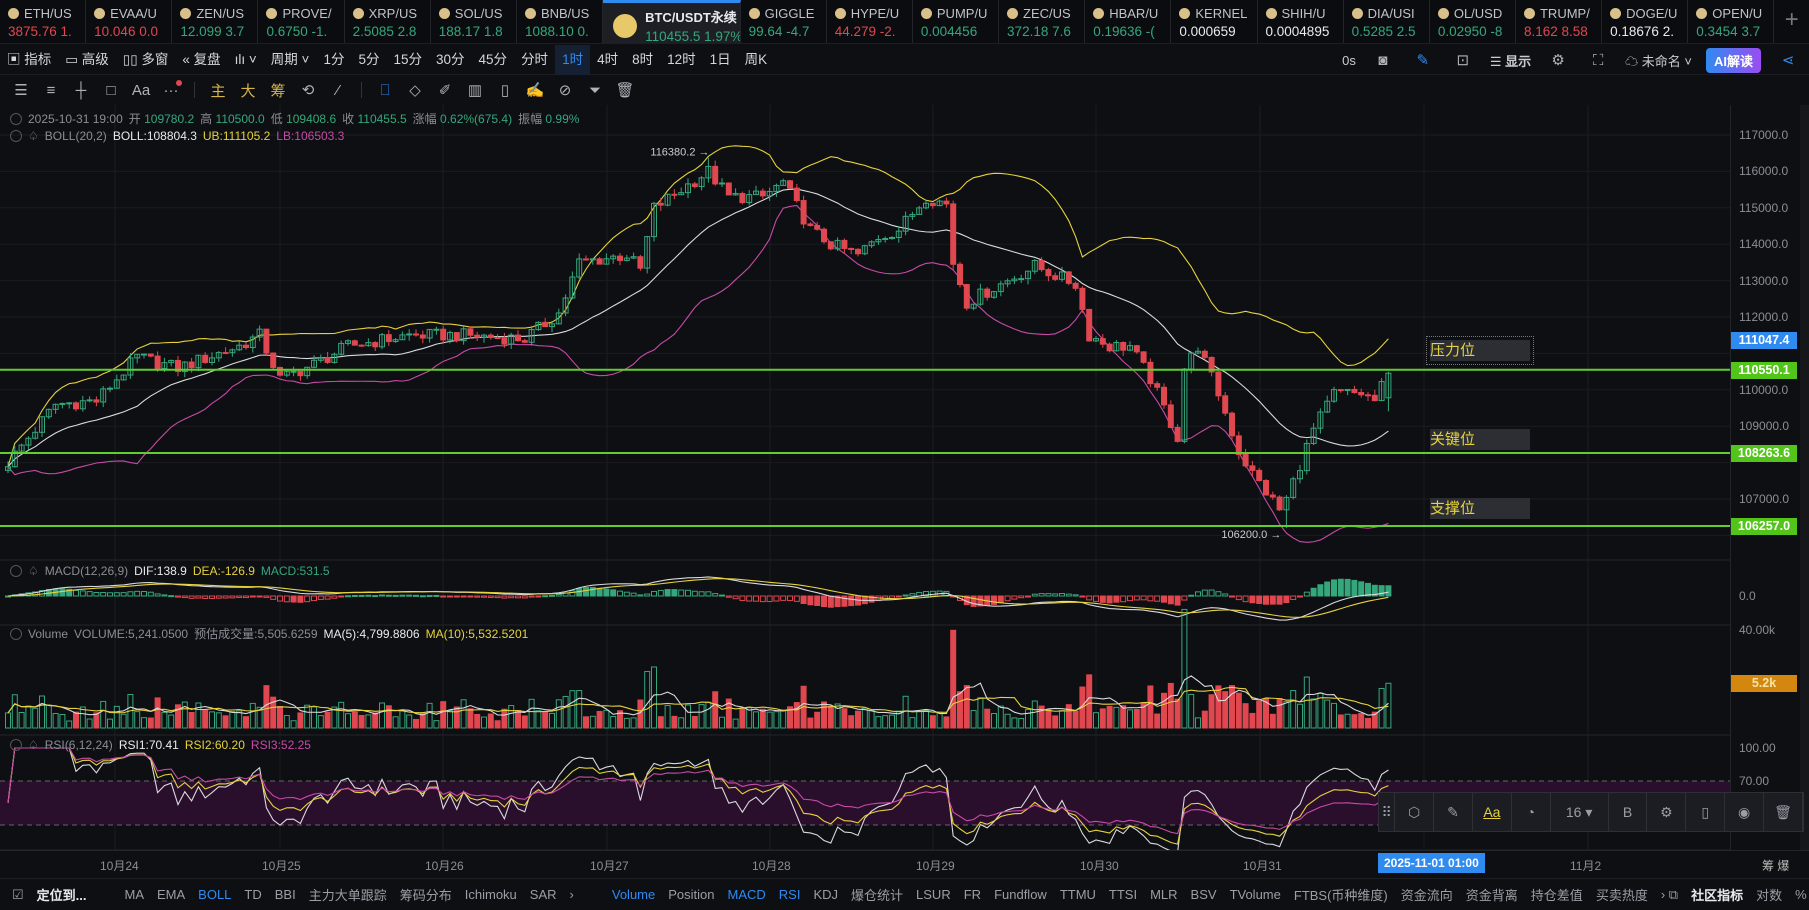 This screenshot has width=1809, height=910. I want to click on chips-button: 筹, so click(278, 90).